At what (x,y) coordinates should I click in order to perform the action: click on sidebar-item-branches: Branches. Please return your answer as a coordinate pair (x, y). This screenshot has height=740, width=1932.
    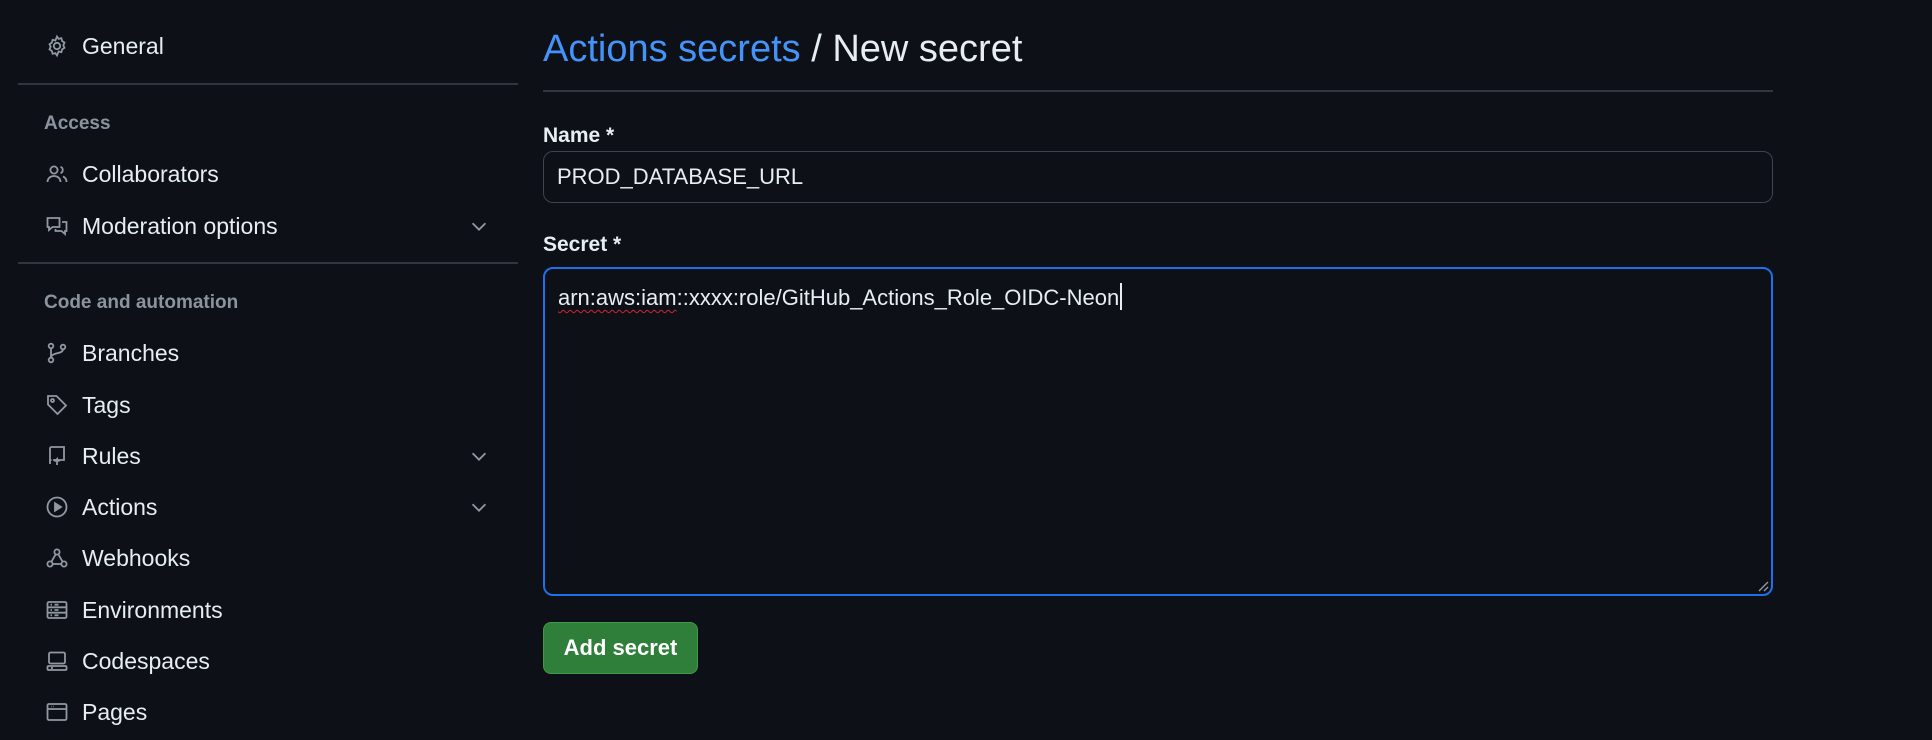
    Looking at the image, I should click on (268, 353).